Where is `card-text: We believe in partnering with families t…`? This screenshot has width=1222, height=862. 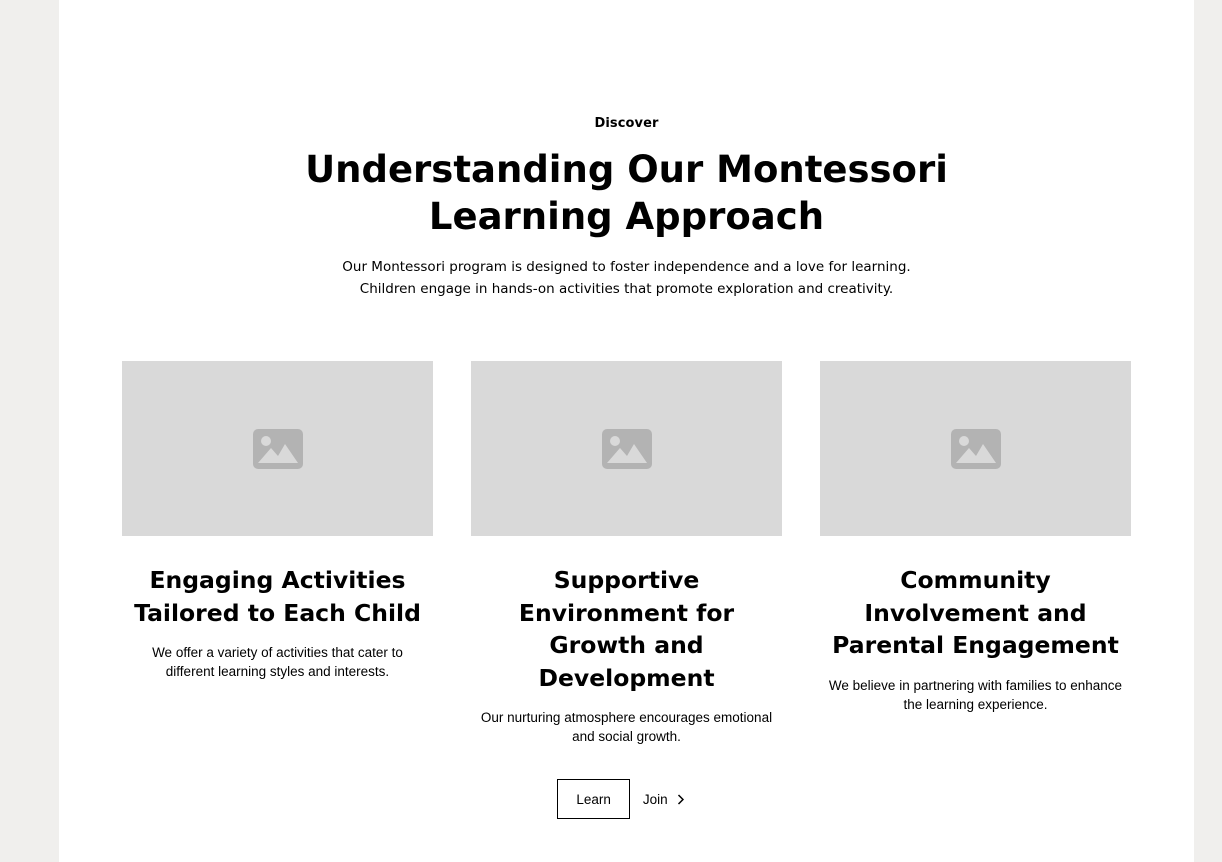 card-text: We believe in partnering with families t… is located at coordinates (975, 694).